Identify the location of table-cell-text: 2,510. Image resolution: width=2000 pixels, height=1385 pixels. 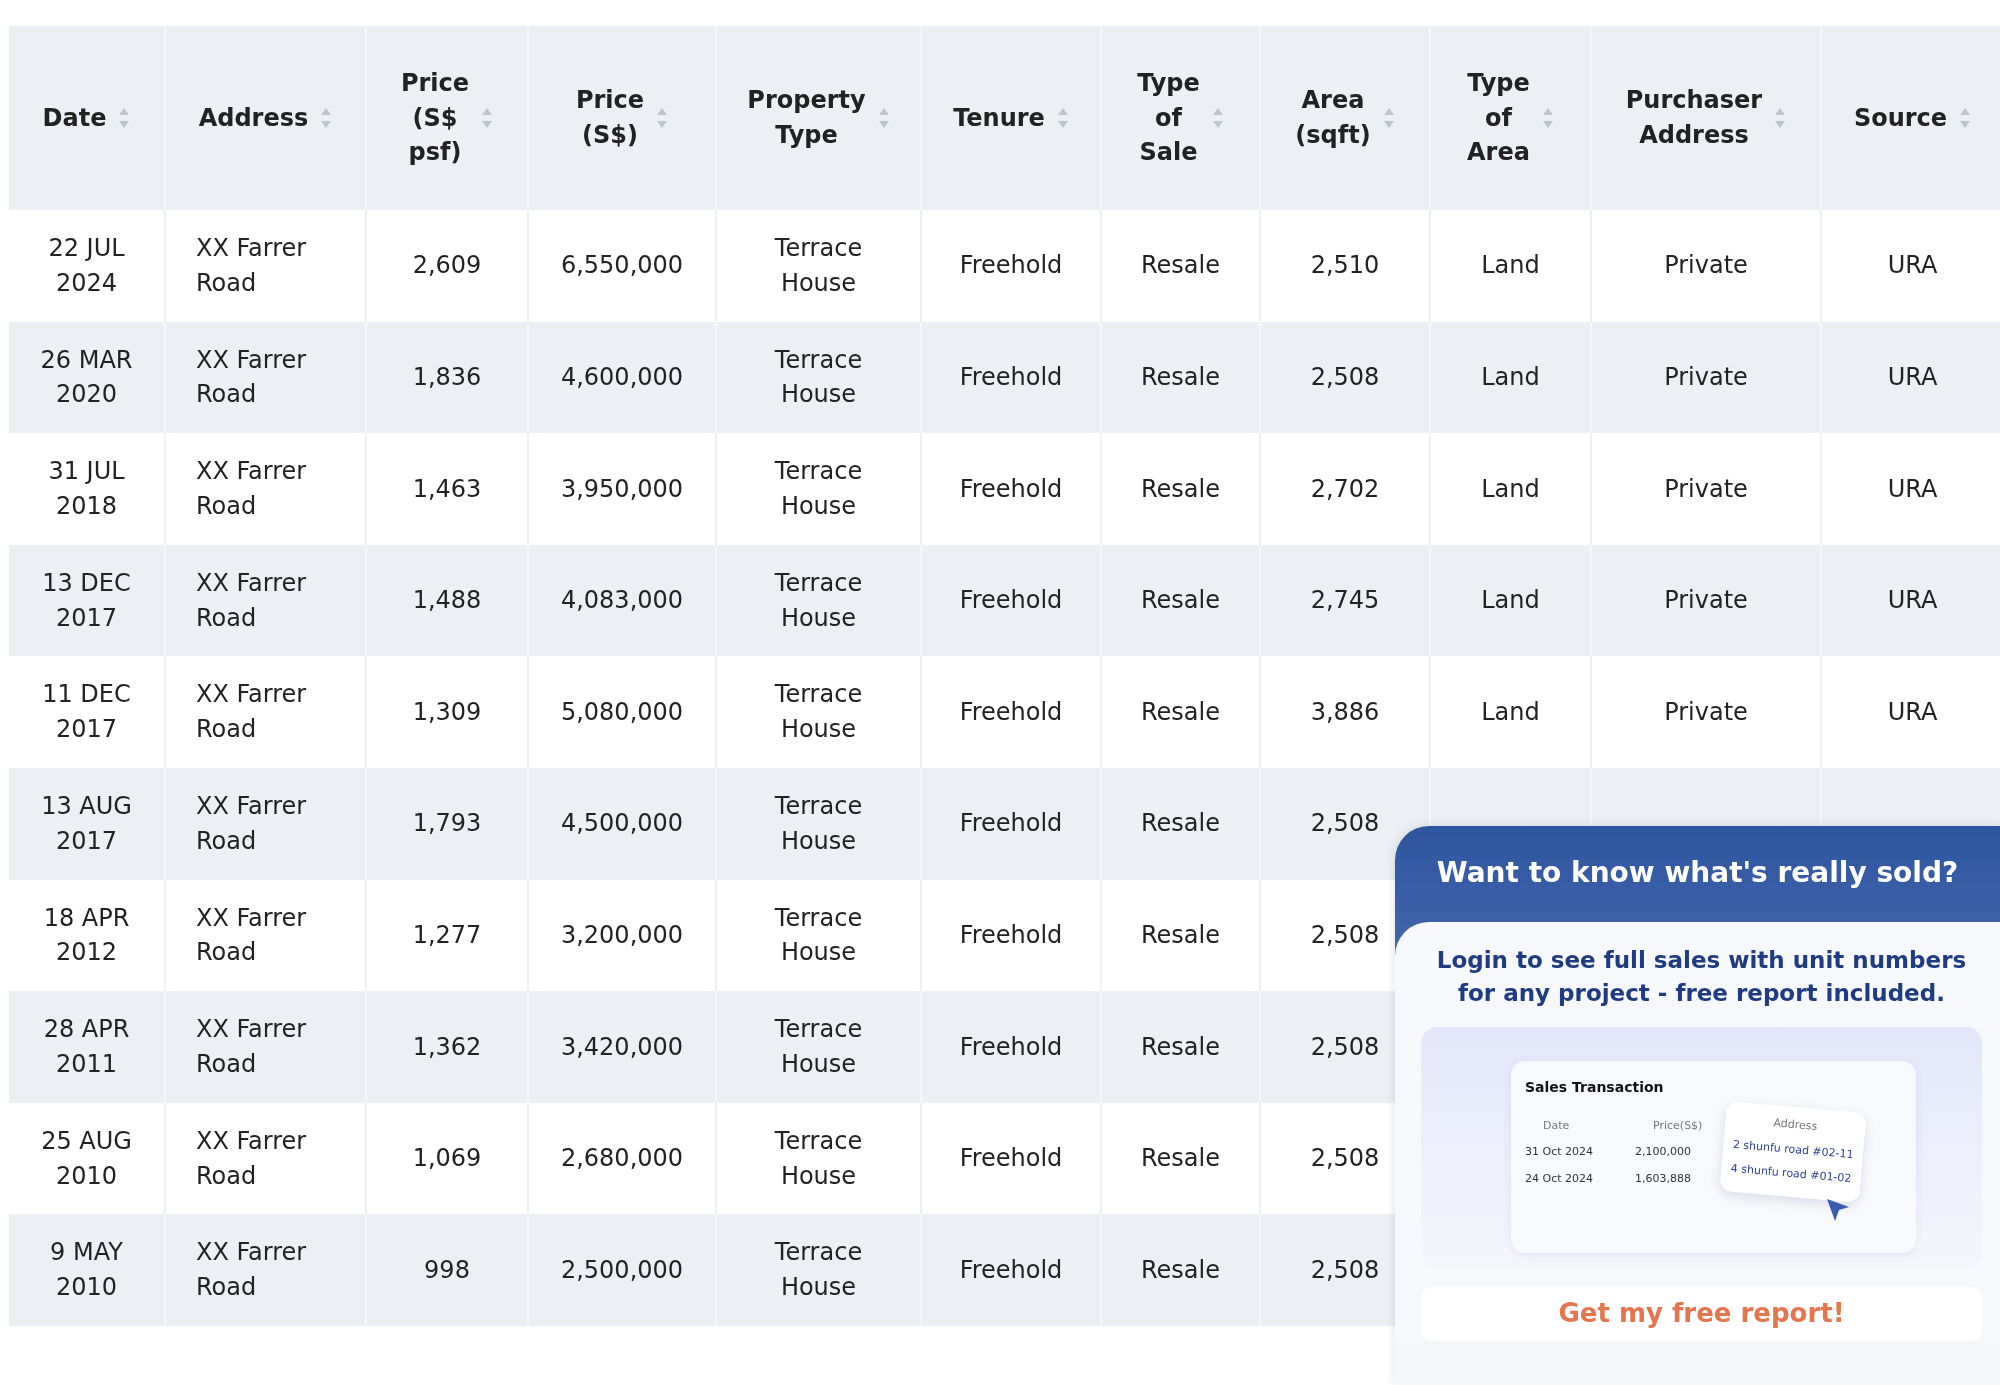
(1345, 266).